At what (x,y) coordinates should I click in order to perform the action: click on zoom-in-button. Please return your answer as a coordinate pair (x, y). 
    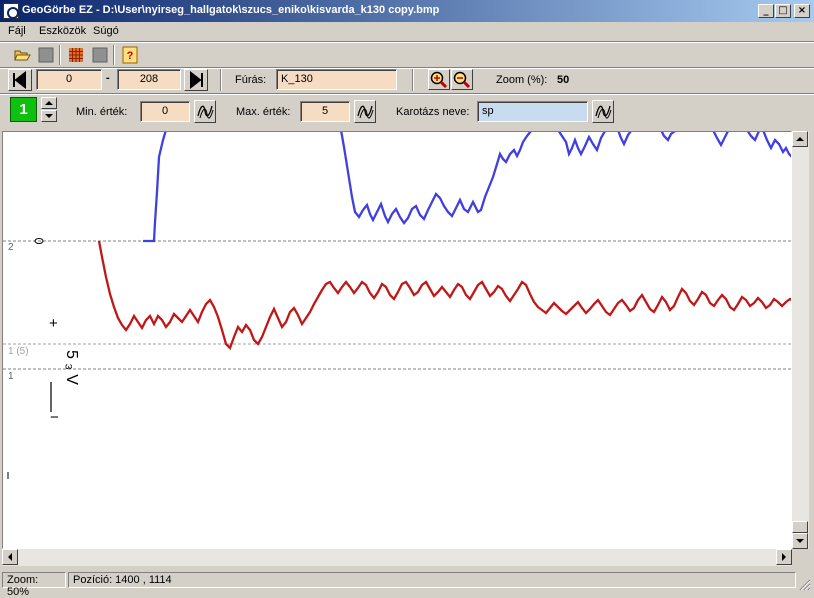
    Looking at the image, I should click on (439, 79).